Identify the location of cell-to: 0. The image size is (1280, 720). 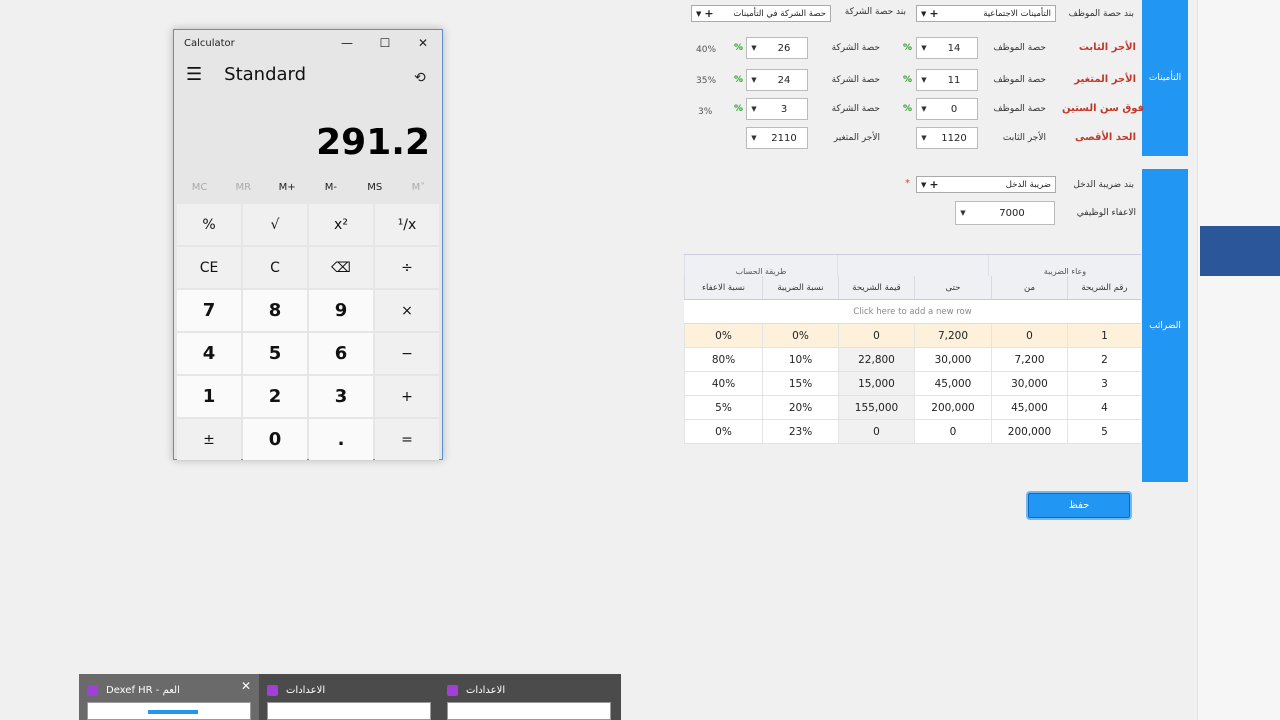
(952, 431).